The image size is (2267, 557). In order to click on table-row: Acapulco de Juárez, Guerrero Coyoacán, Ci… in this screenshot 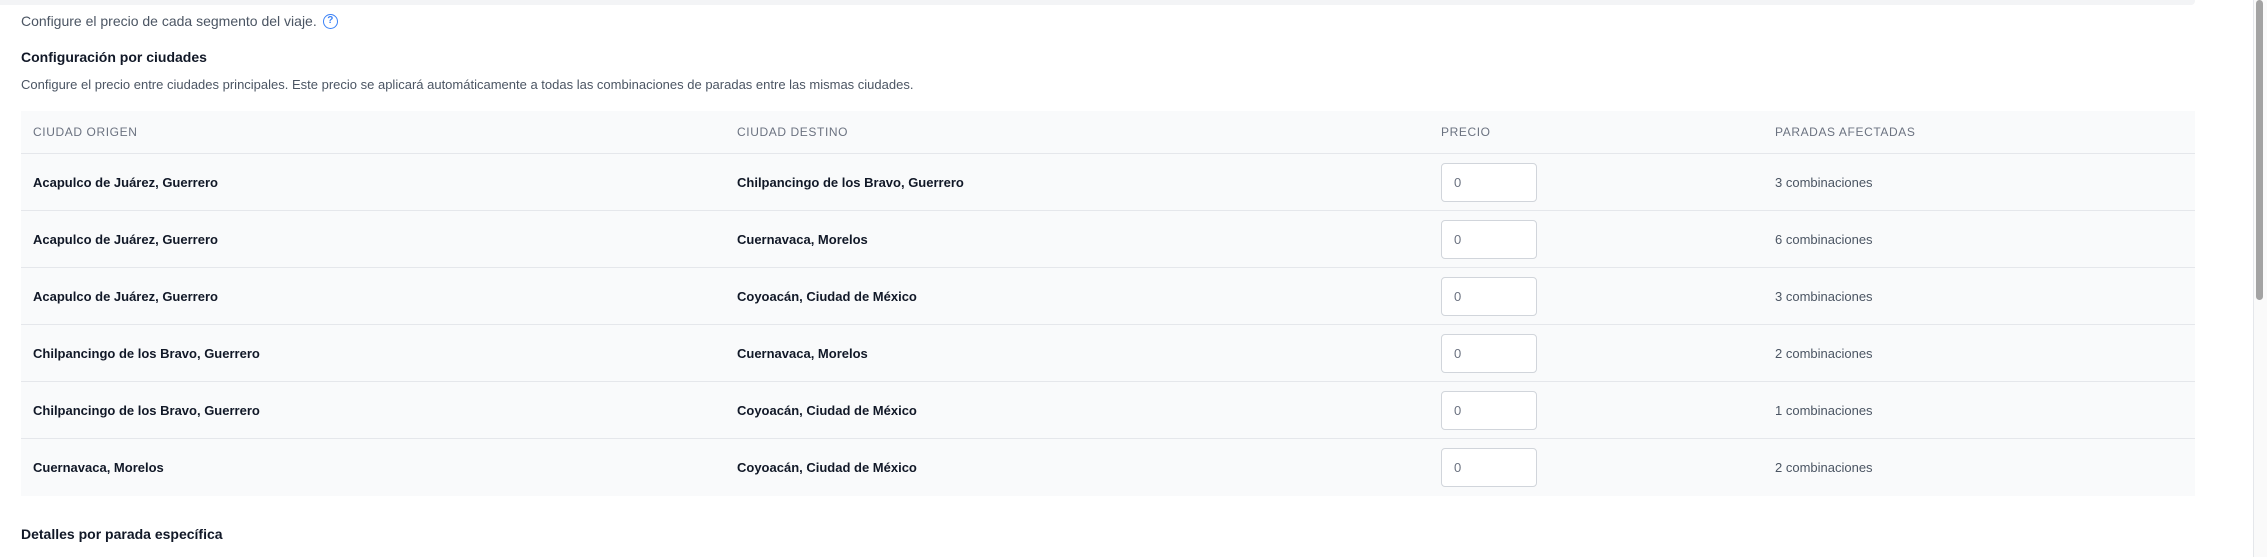, I will do `click(1108, 296)`.